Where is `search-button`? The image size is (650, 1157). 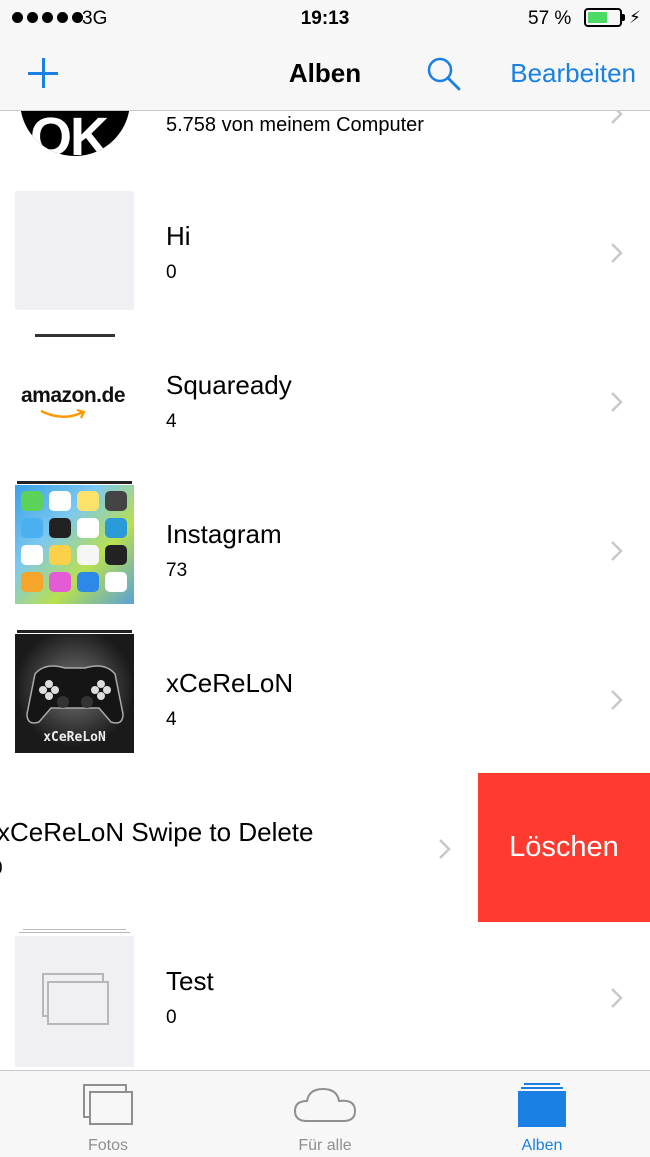 search-button is located at coordinates (444, 74).